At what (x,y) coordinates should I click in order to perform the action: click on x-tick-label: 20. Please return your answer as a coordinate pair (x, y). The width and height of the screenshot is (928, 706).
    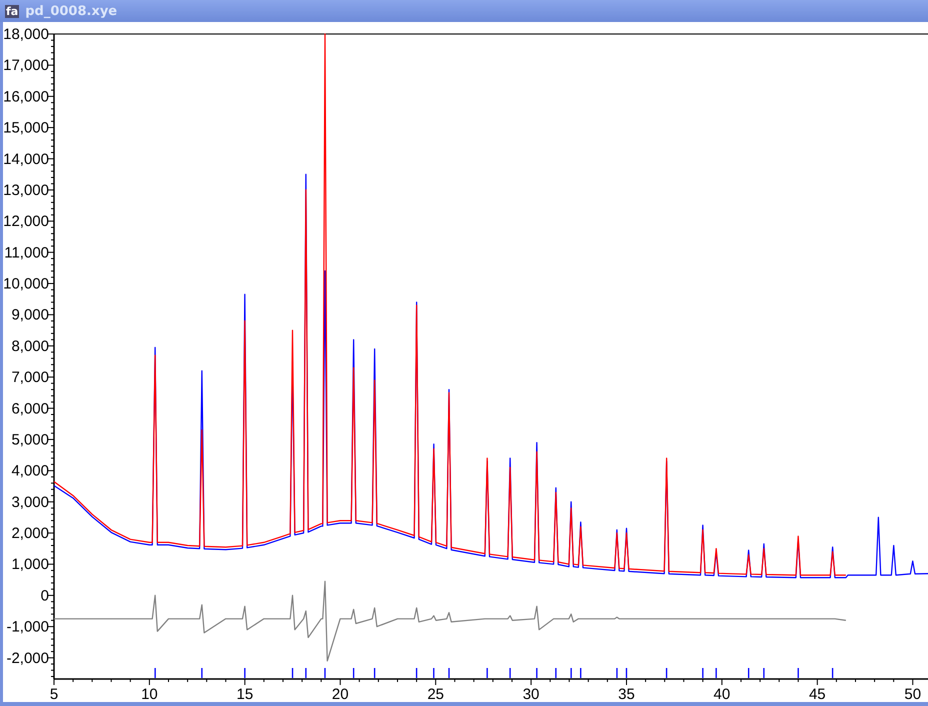
    Looking at the image, I should click on (340, 694).